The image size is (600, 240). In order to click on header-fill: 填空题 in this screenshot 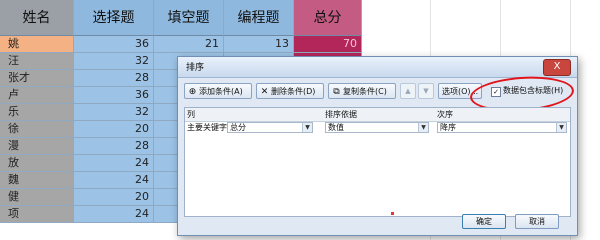, I will do `click(189, 18)`.